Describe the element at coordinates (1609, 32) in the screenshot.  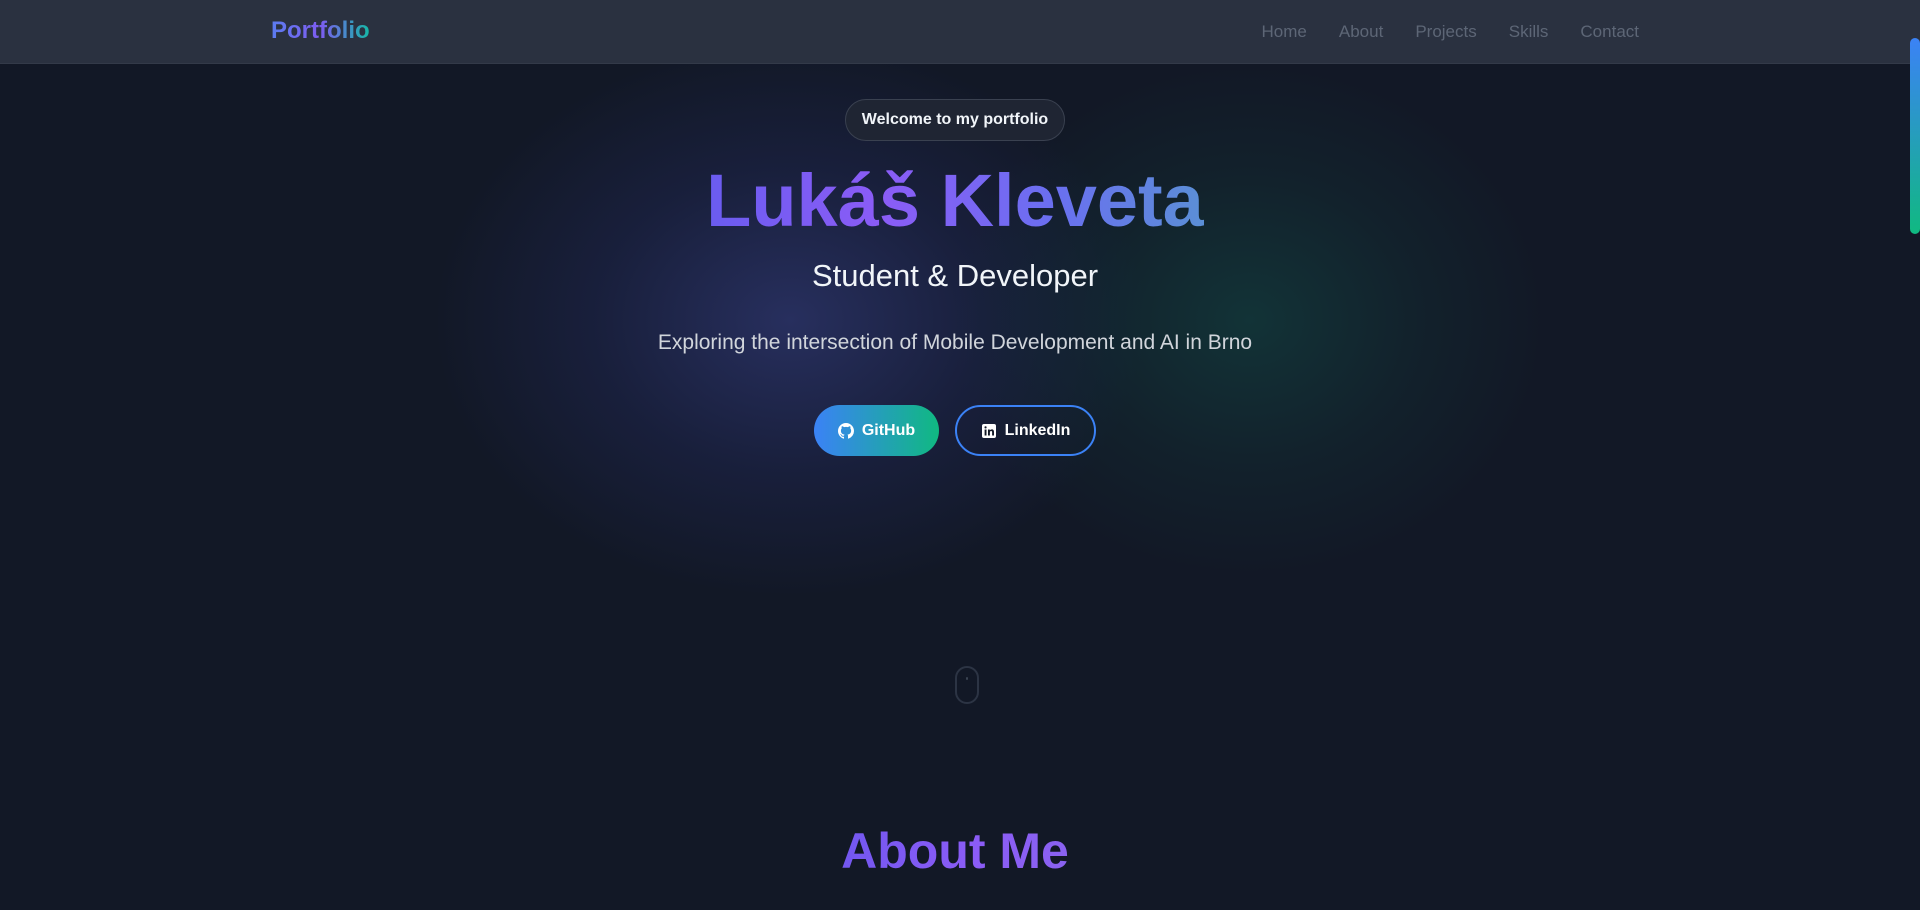
I see `nav-link-contact: Contact` at that location.